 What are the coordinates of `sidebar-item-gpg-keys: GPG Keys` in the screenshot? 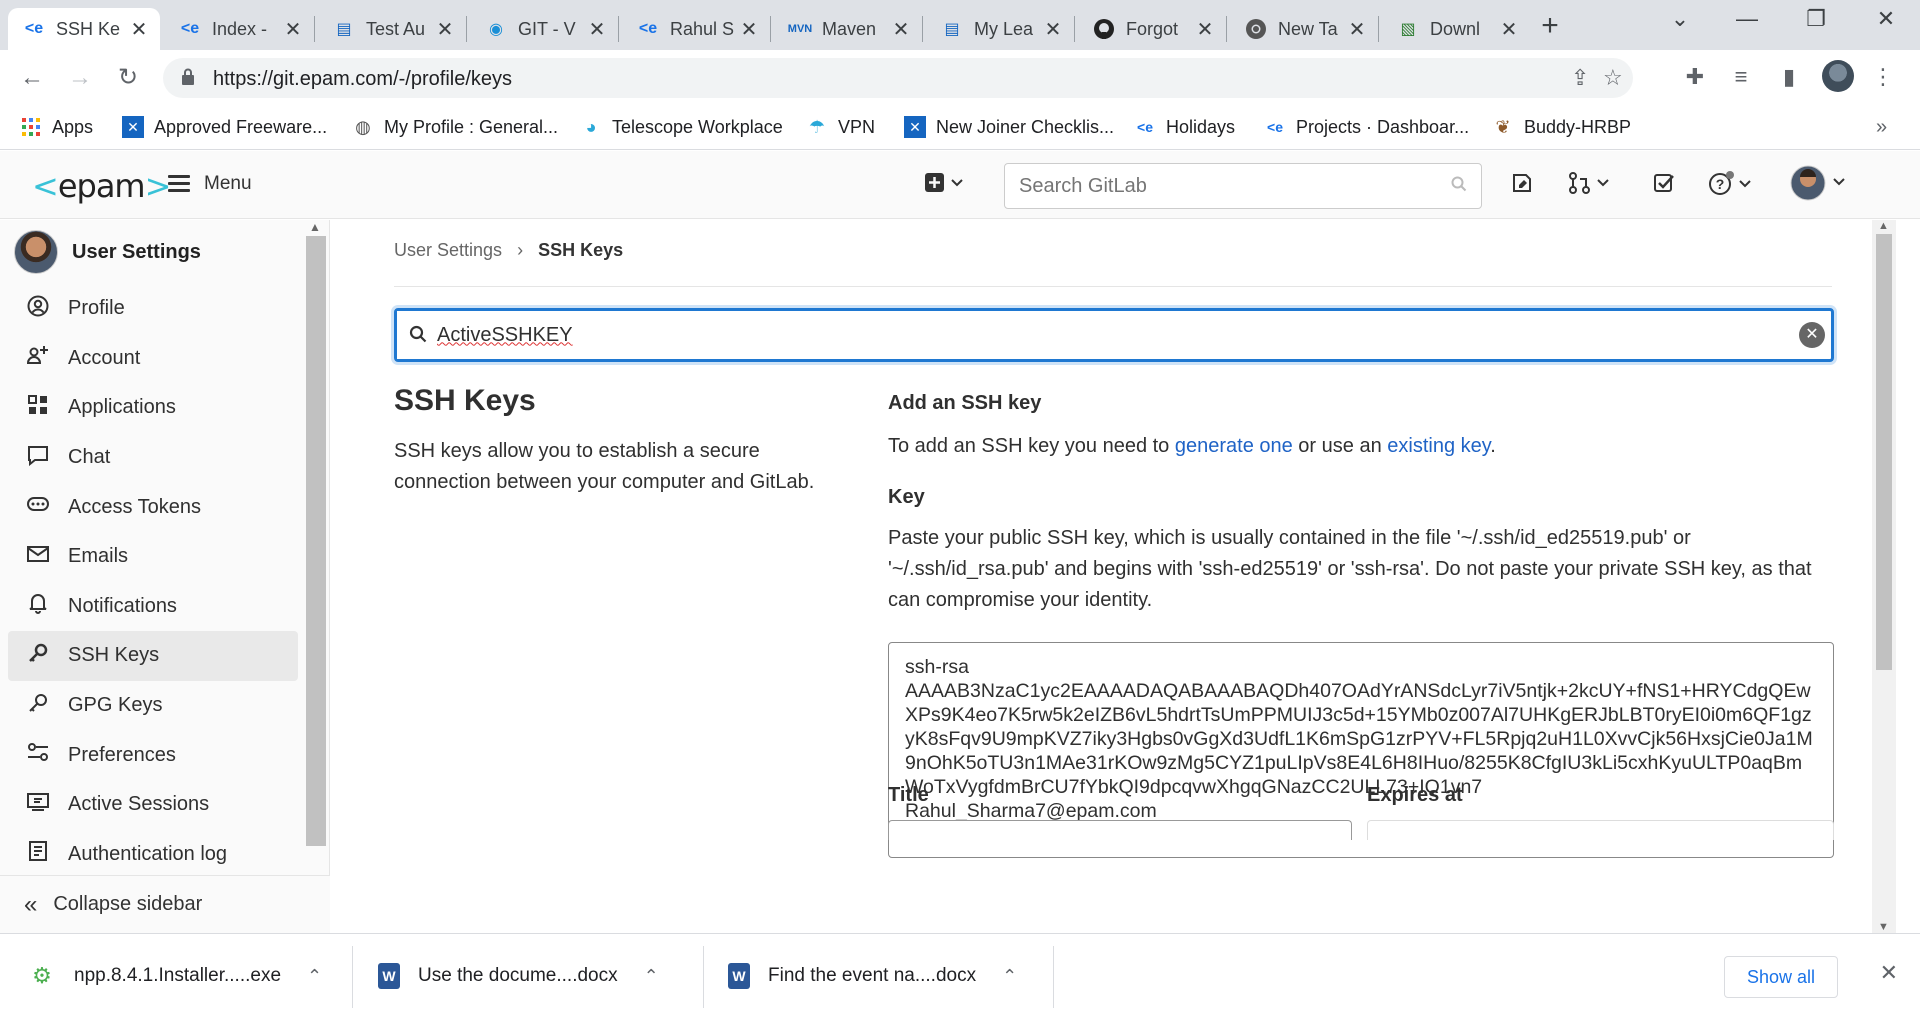 It's located at (153, 706).